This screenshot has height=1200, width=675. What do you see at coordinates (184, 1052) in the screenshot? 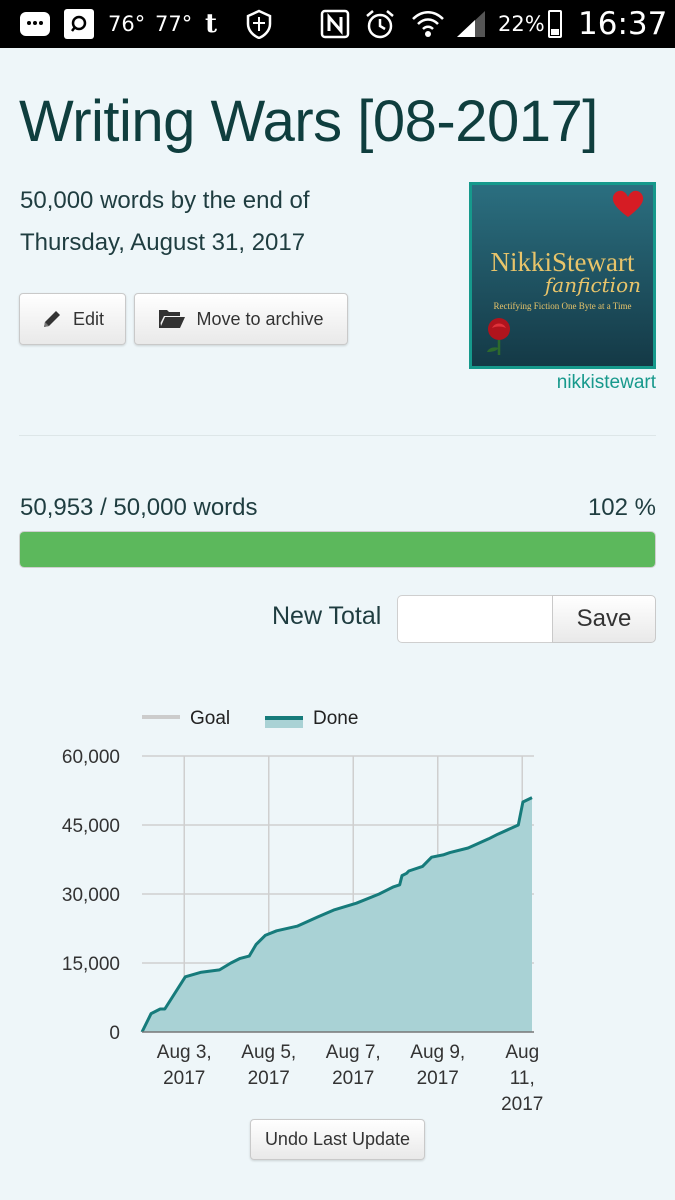
I see `x-tick-label: Aug 3,` at bounding box center [184, 1052].